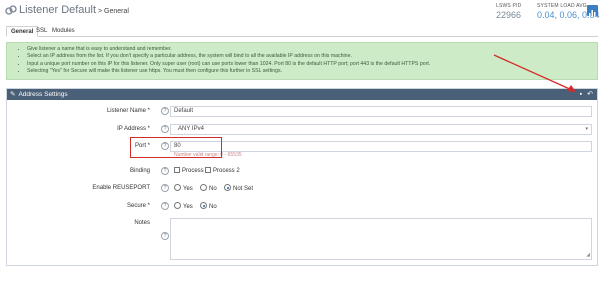  I want to click on secure-no: No, so click(208, 206).